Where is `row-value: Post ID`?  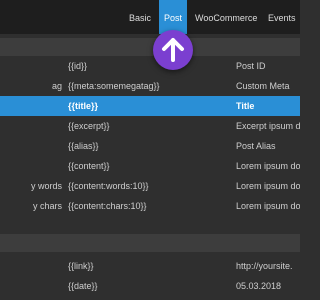
row-value: Post ID is located at coordinates (251, 66).